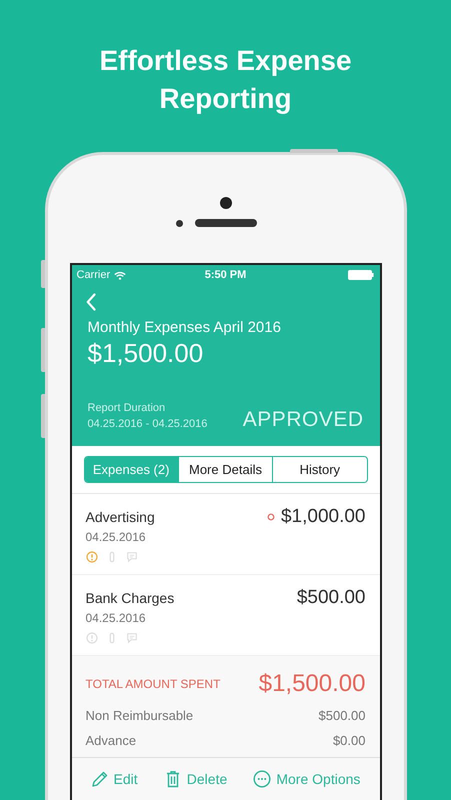  Describe the element at coordinates (99, 779) in the screenshot. I see `pencil-icon` at that location.